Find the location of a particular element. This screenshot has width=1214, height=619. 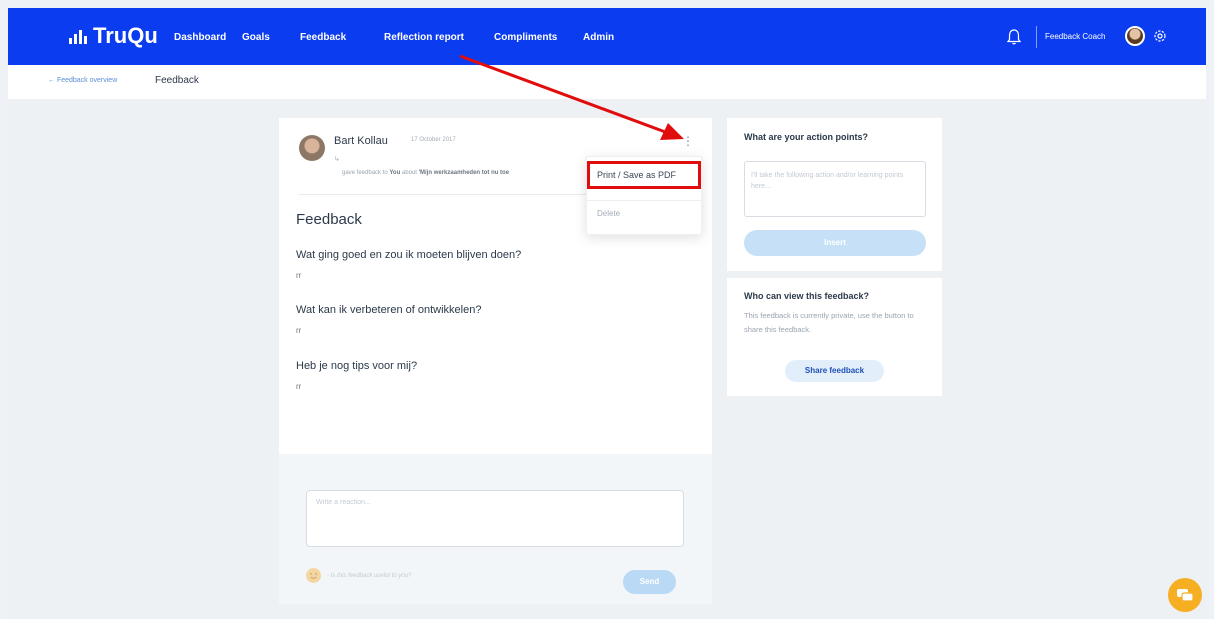

answer-3: rr is located at coordinates (299, 386).